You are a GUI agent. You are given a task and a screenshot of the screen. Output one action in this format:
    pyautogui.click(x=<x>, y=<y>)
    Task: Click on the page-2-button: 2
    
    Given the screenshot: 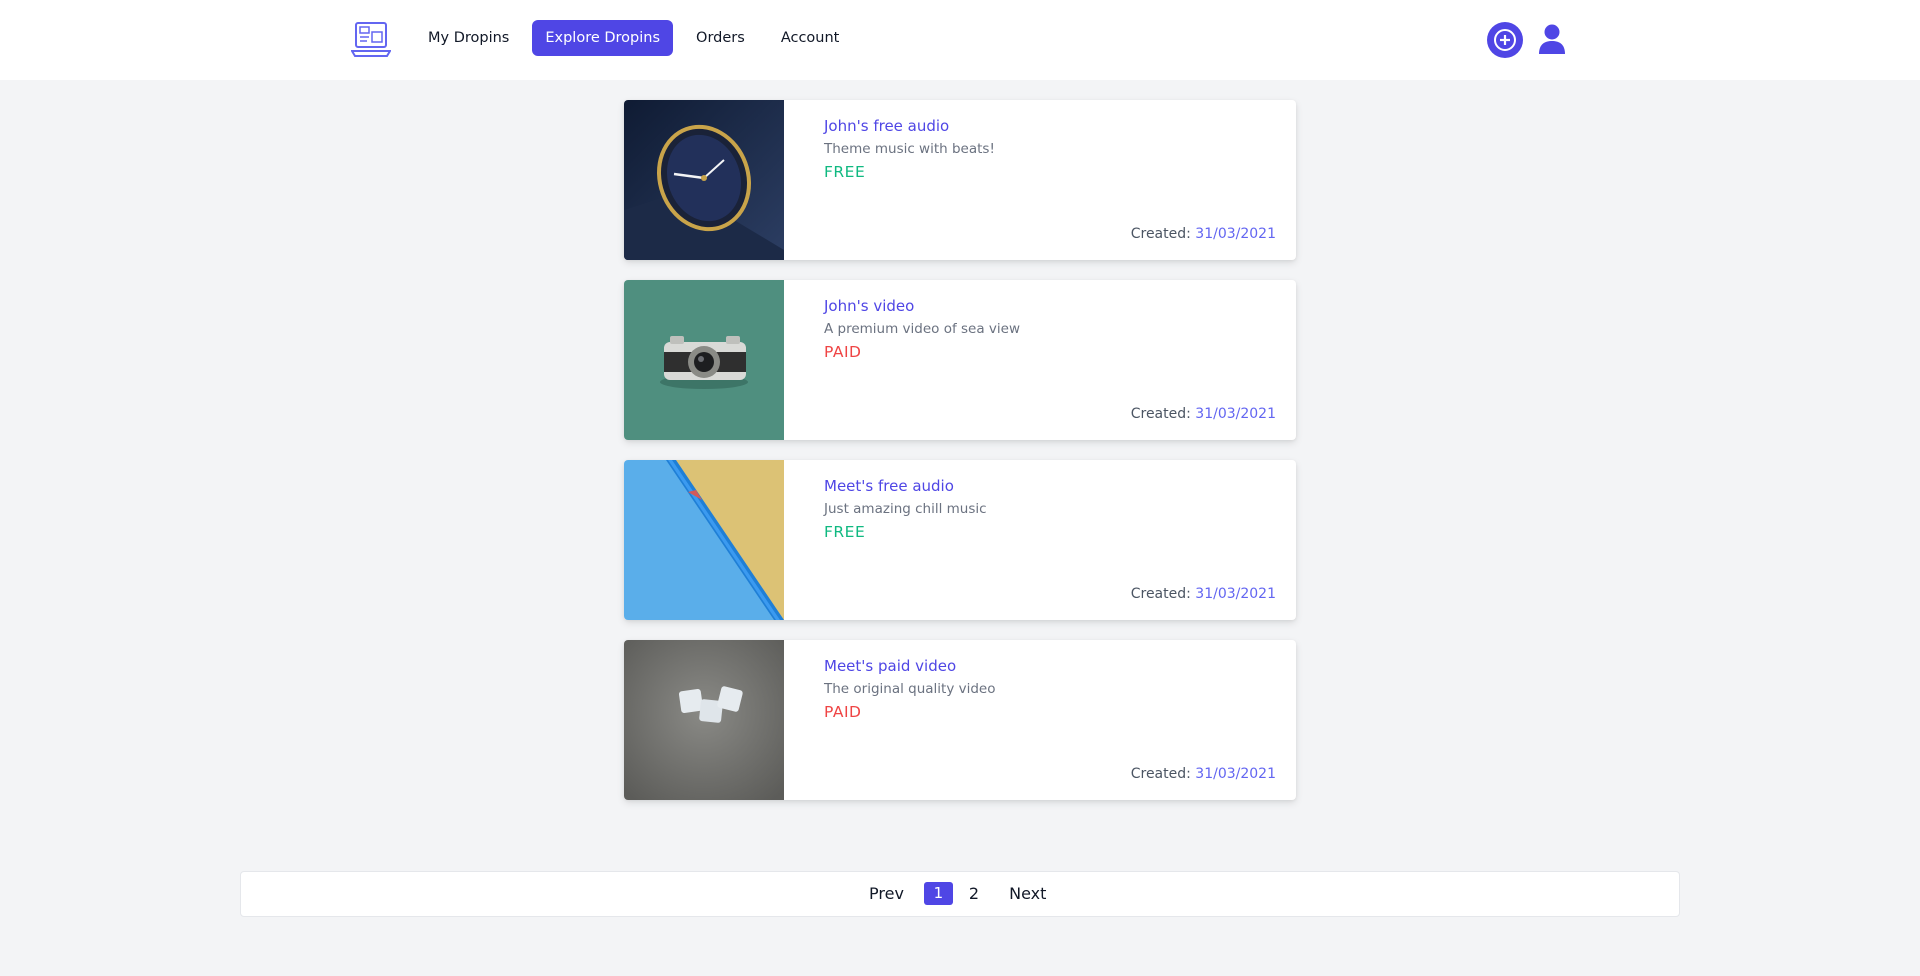 What is the action you would take?
    pyautogui.click(x=974, y=893)
    